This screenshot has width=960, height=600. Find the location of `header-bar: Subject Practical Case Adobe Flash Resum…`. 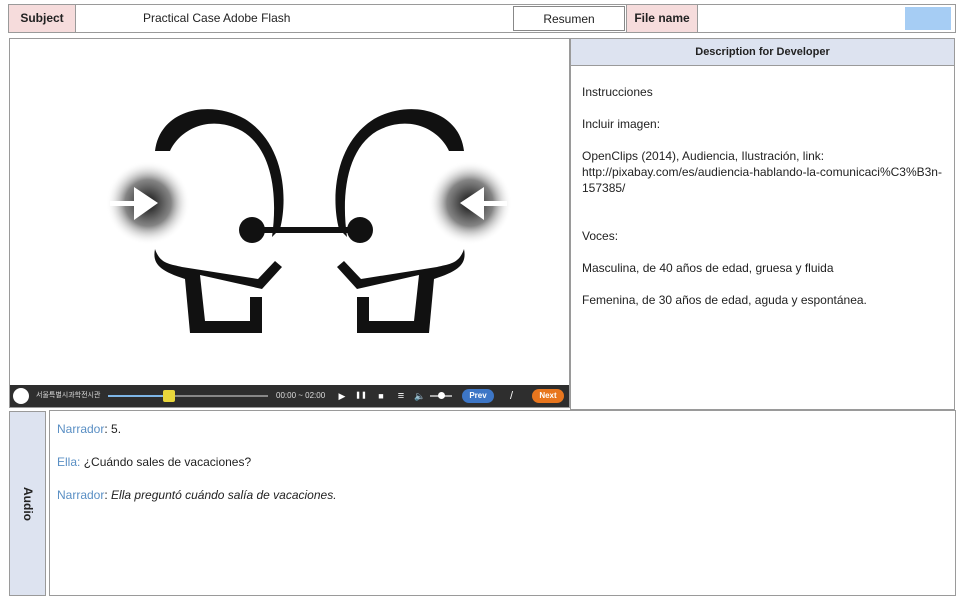

header-bar: Subject Practical Case Adobe Flash Resum… is located at coordinates (482, 18).